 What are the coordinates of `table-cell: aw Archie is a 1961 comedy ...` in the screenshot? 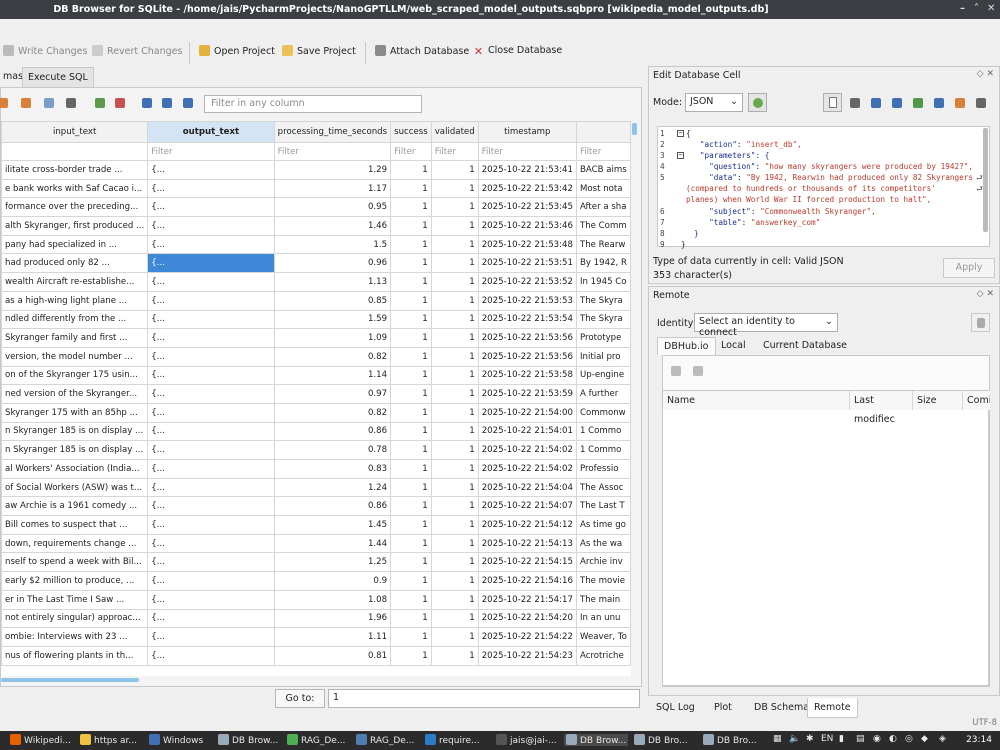 It's located at (75, 506).